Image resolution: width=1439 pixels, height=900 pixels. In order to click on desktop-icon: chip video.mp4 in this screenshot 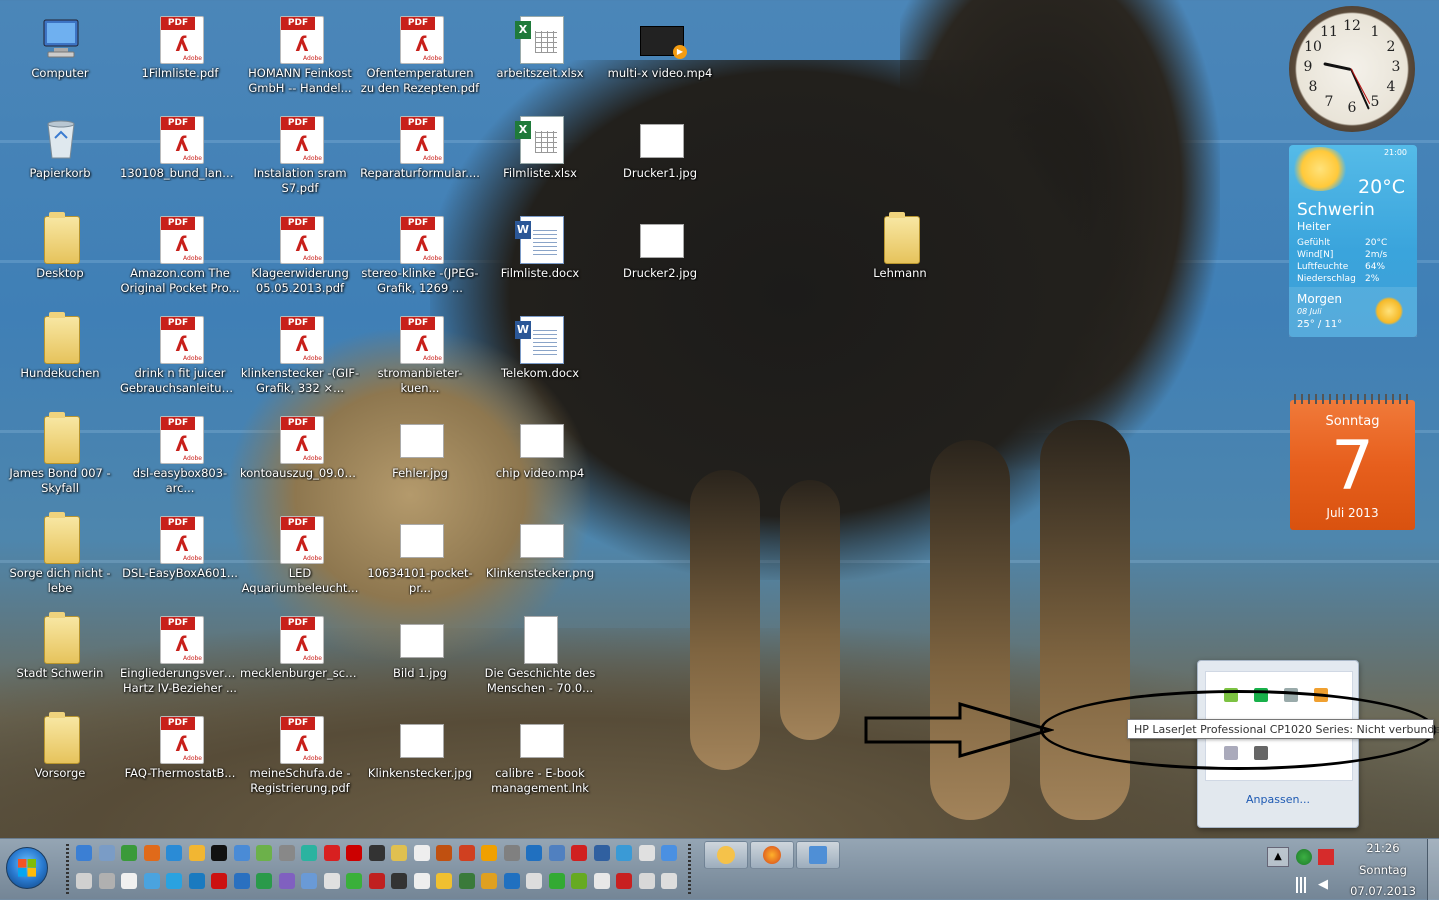, I will do `click(540, 456)`.